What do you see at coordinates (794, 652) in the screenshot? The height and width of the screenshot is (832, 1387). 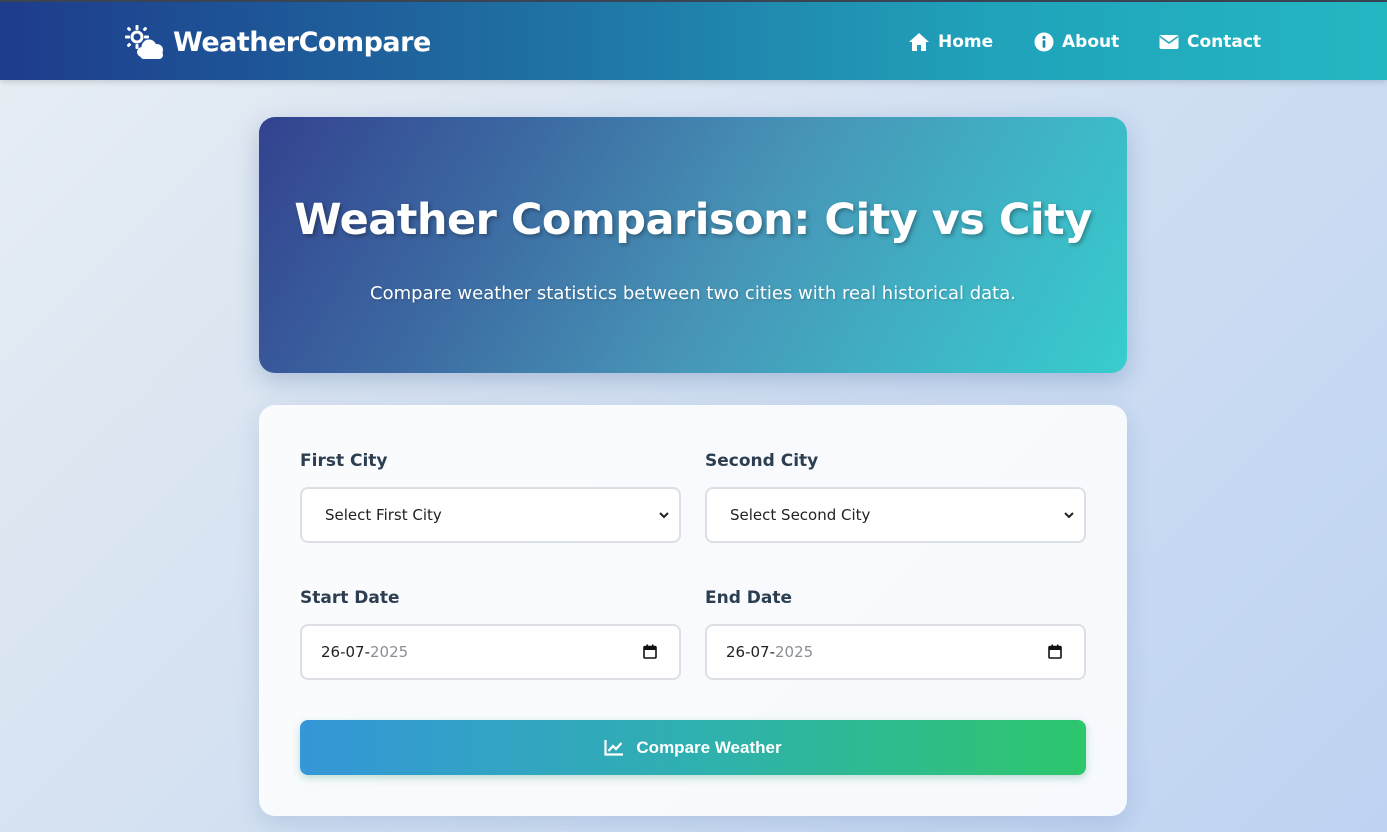 I see `end-date-year: 2025` at bounding box center [794, 652].